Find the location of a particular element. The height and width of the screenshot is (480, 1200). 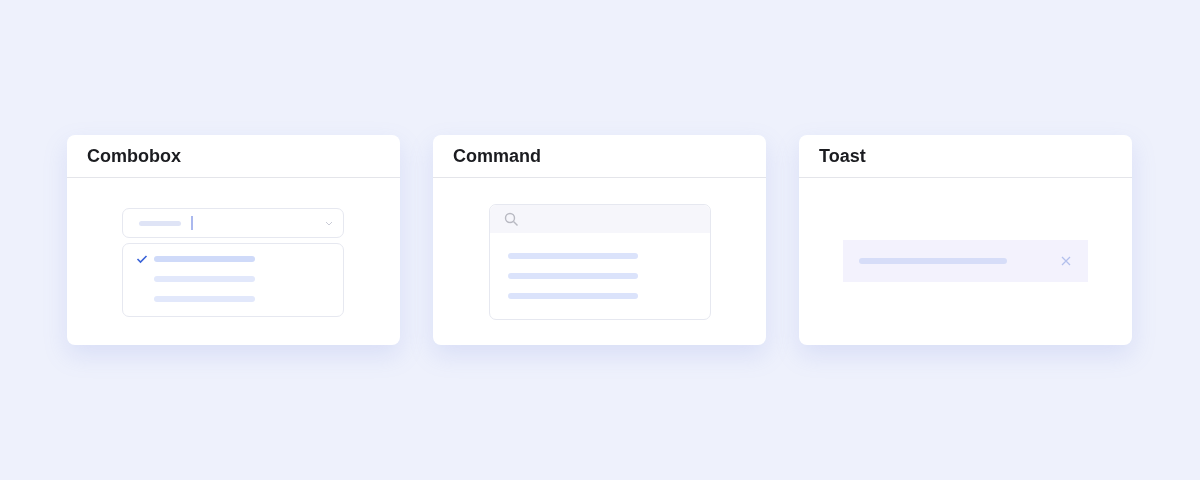

combobox-field is located at coordinates (233, 223).